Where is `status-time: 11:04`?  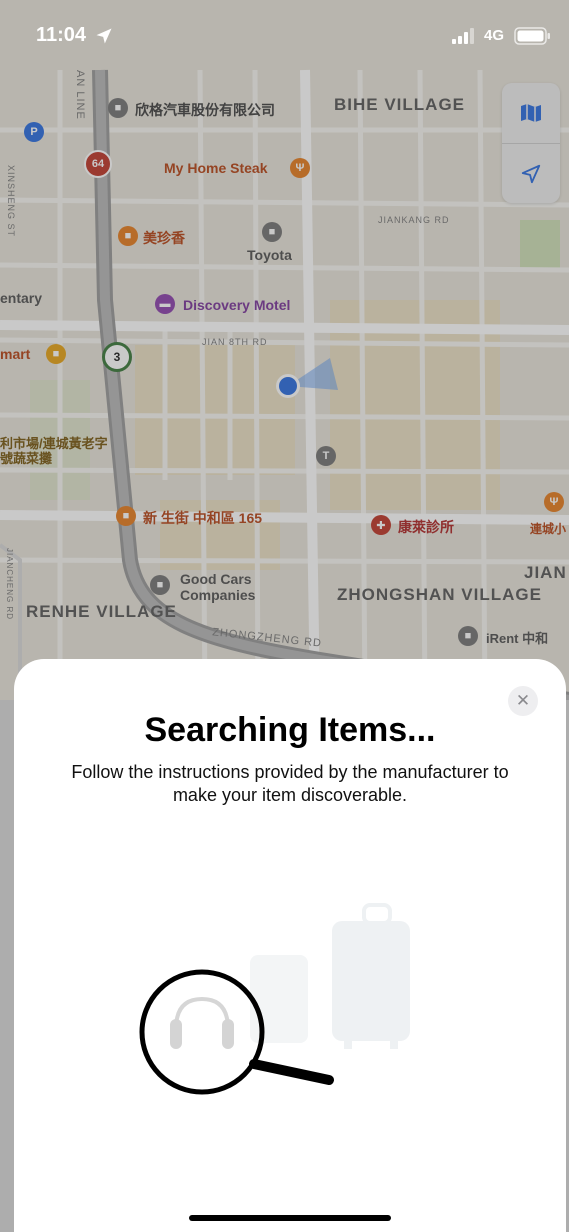 status-time: 11:04 is located at coordinates (61, 35).